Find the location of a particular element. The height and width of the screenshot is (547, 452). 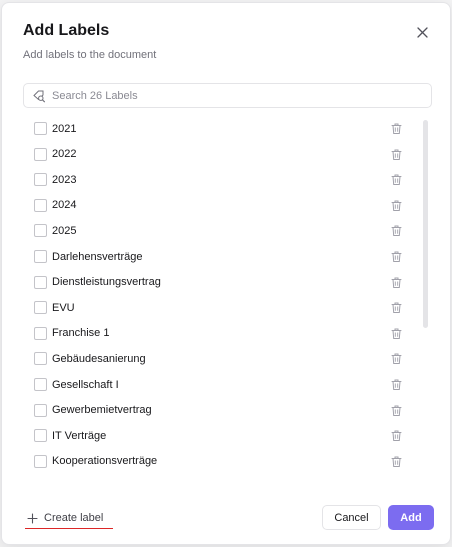

create-label-button: Create label is located at coordinates (69, 518).